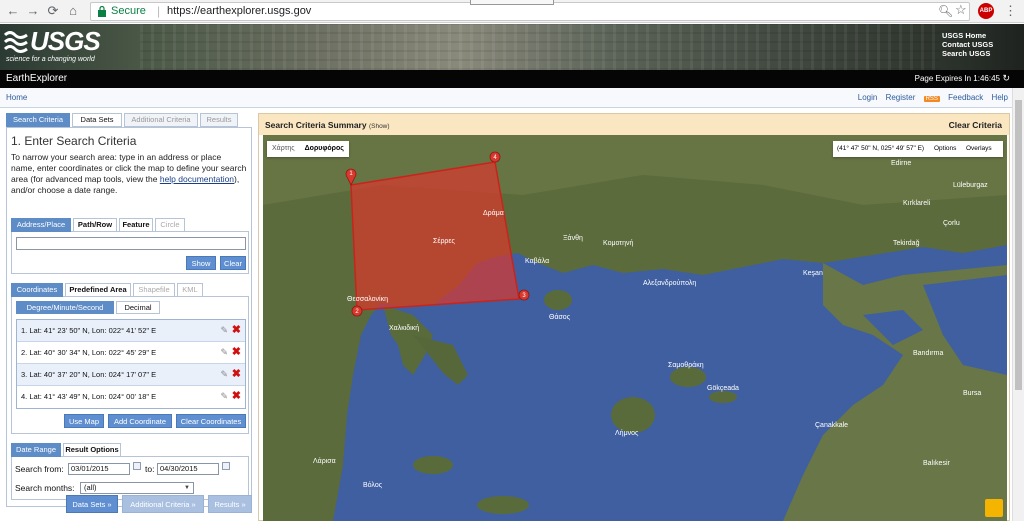 The height and width of the screenshot is (521, 1024). What do you see at coordinates (37, 290) in the screenshot?
I see `tab-coordinates: Coordinates` at bounding box center [37, 290].